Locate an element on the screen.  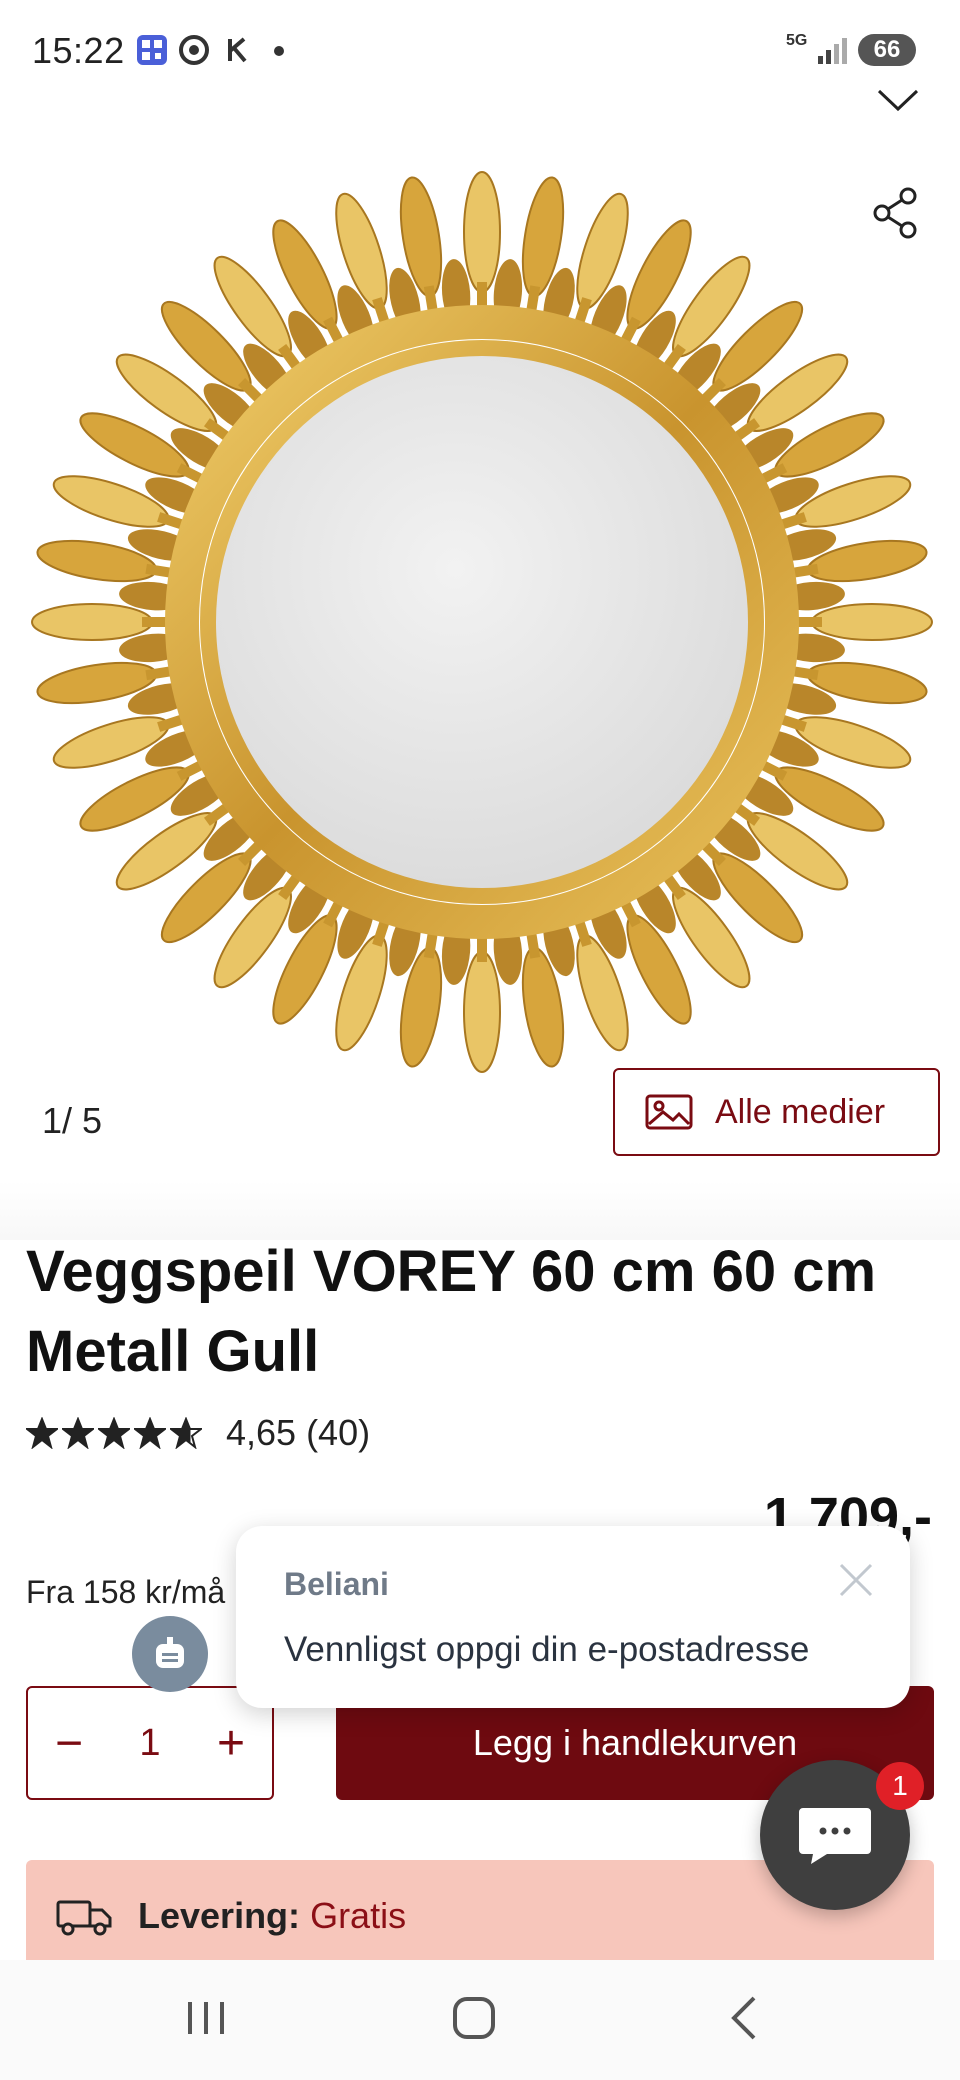
qr-app-icon is located at coordinates (152, 50).